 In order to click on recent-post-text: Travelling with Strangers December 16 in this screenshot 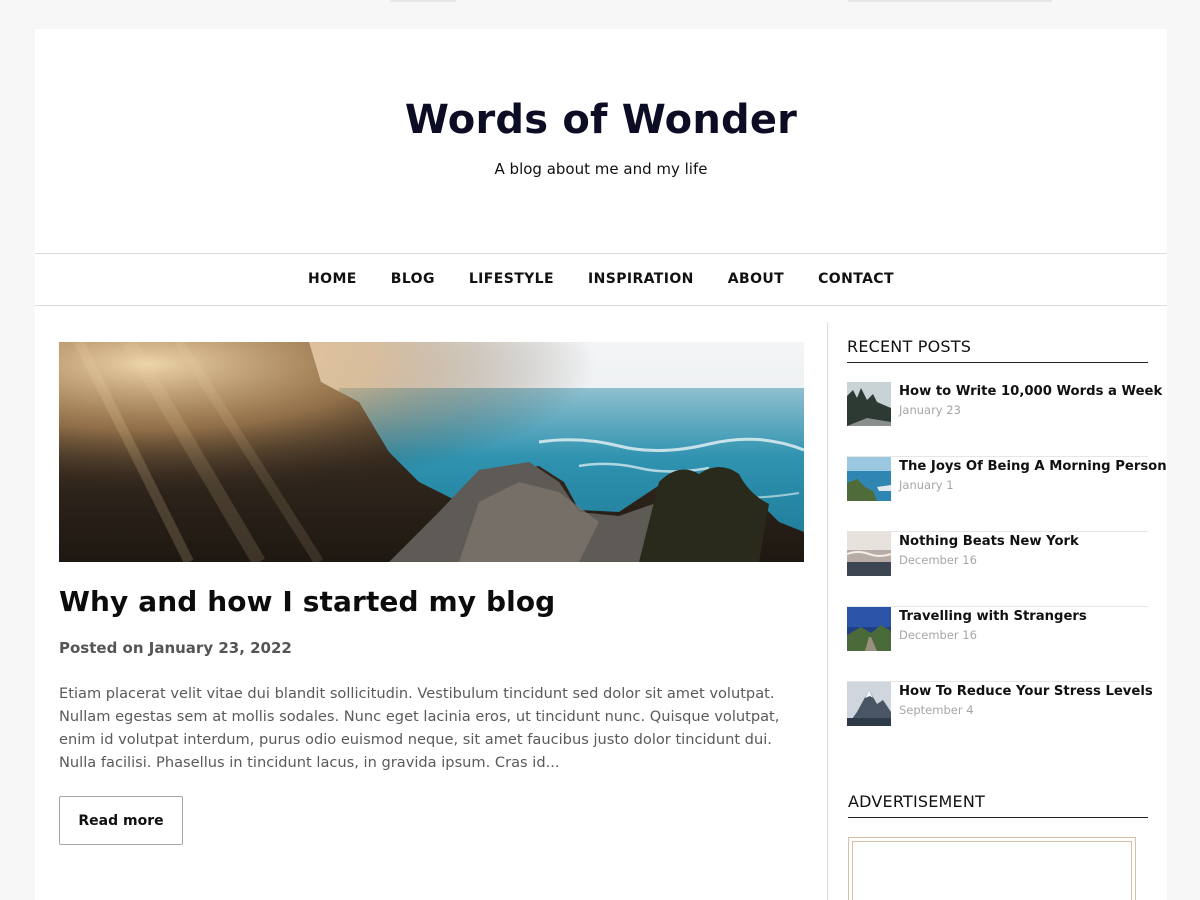, I will do `click(1023, 625)`.